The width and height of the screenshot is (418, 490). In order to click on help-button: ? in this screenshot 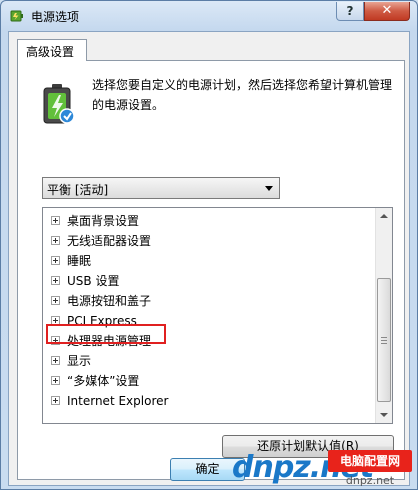, I will do `click(350, 11)`.